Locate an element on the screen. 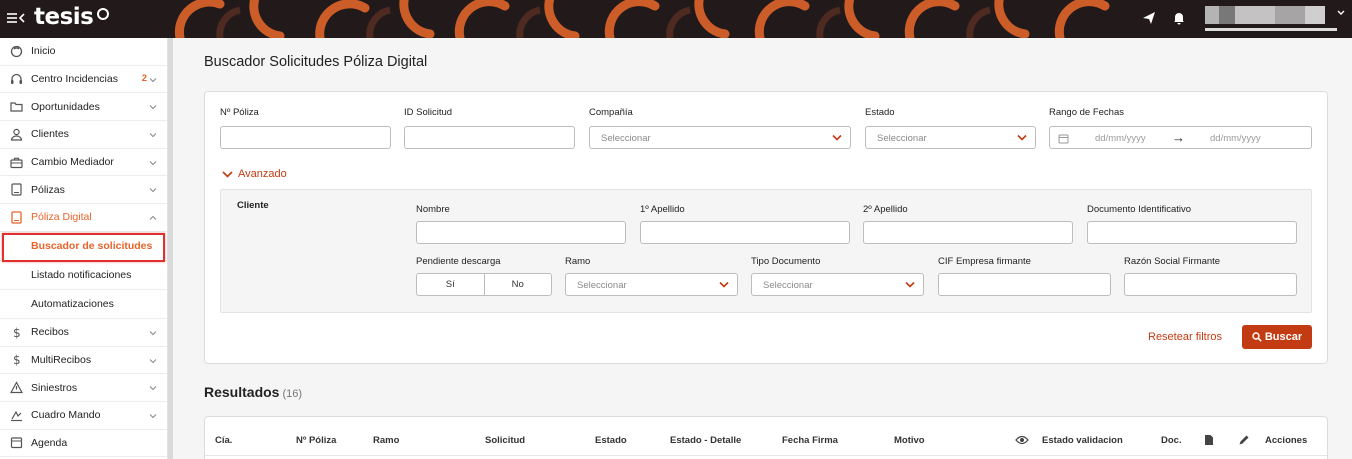 Image resolution: width=1352 pixels, height=459 pixels. sidebar-subitem-buscador-solicitudes: Buscador de solicitudes is located at coordinates (83, 246).